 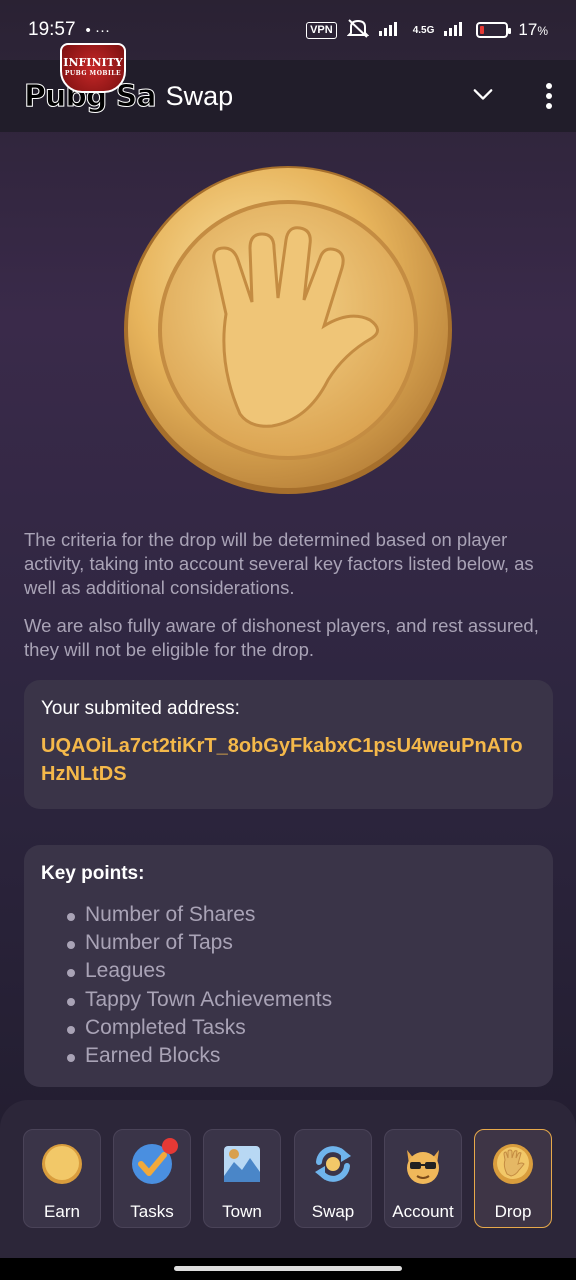 What do you see at coordinates (423, 30) in the screenshot?
I see `network-type: 4.5G` at bounding box center [423, 30].